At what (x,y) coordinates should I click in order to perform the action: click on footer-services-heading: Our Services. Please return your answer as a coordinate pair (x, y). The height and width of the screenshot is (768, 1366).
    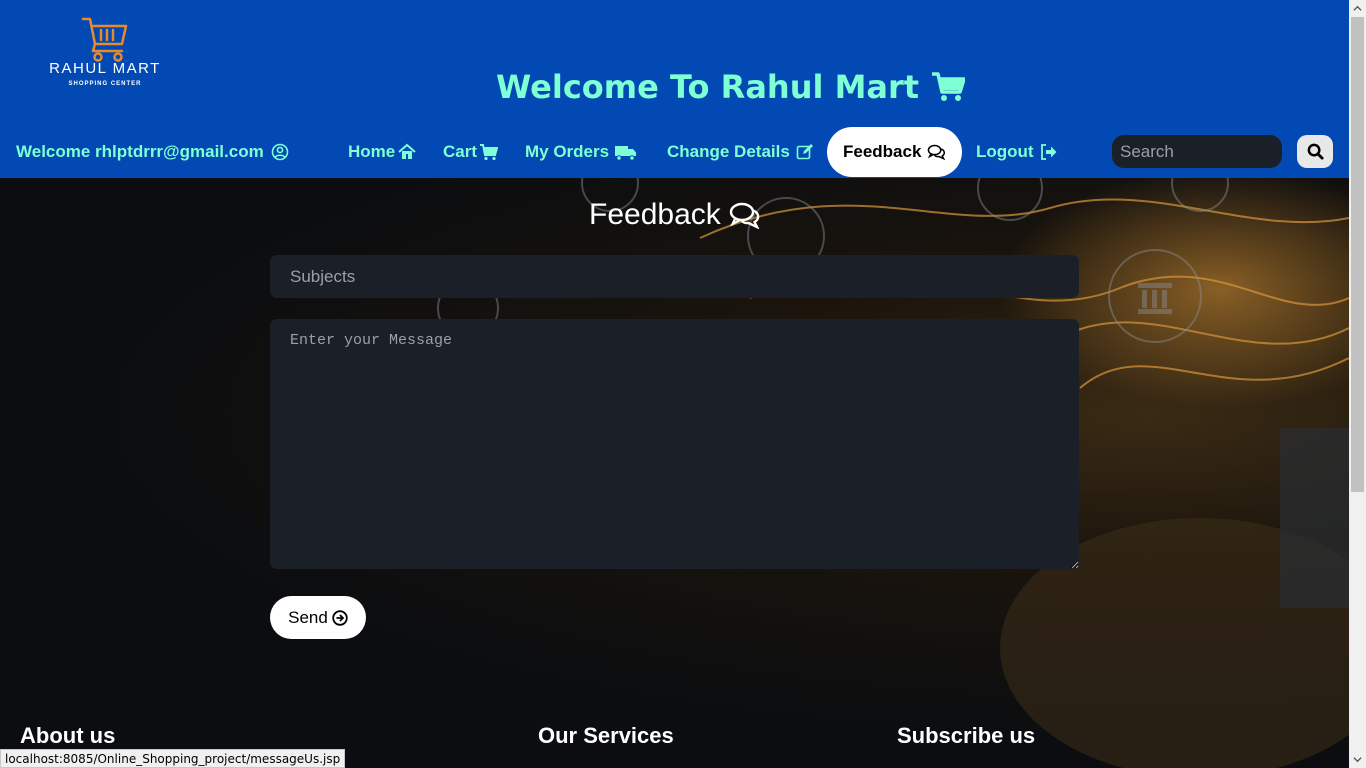
    Looking at the image, I should click on (606, 735).